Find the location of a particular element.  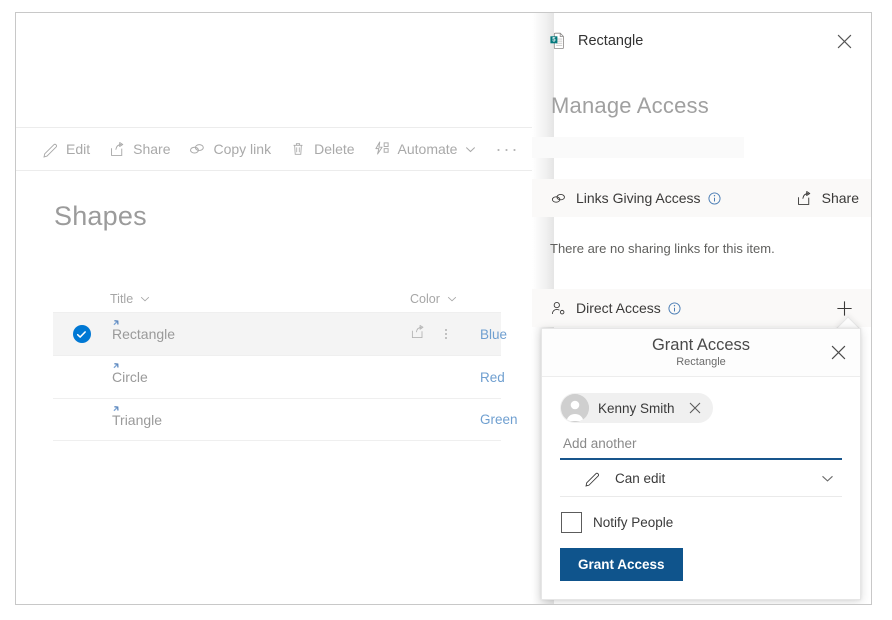

row-selection-checkbox is located at coordinates (81, 334).